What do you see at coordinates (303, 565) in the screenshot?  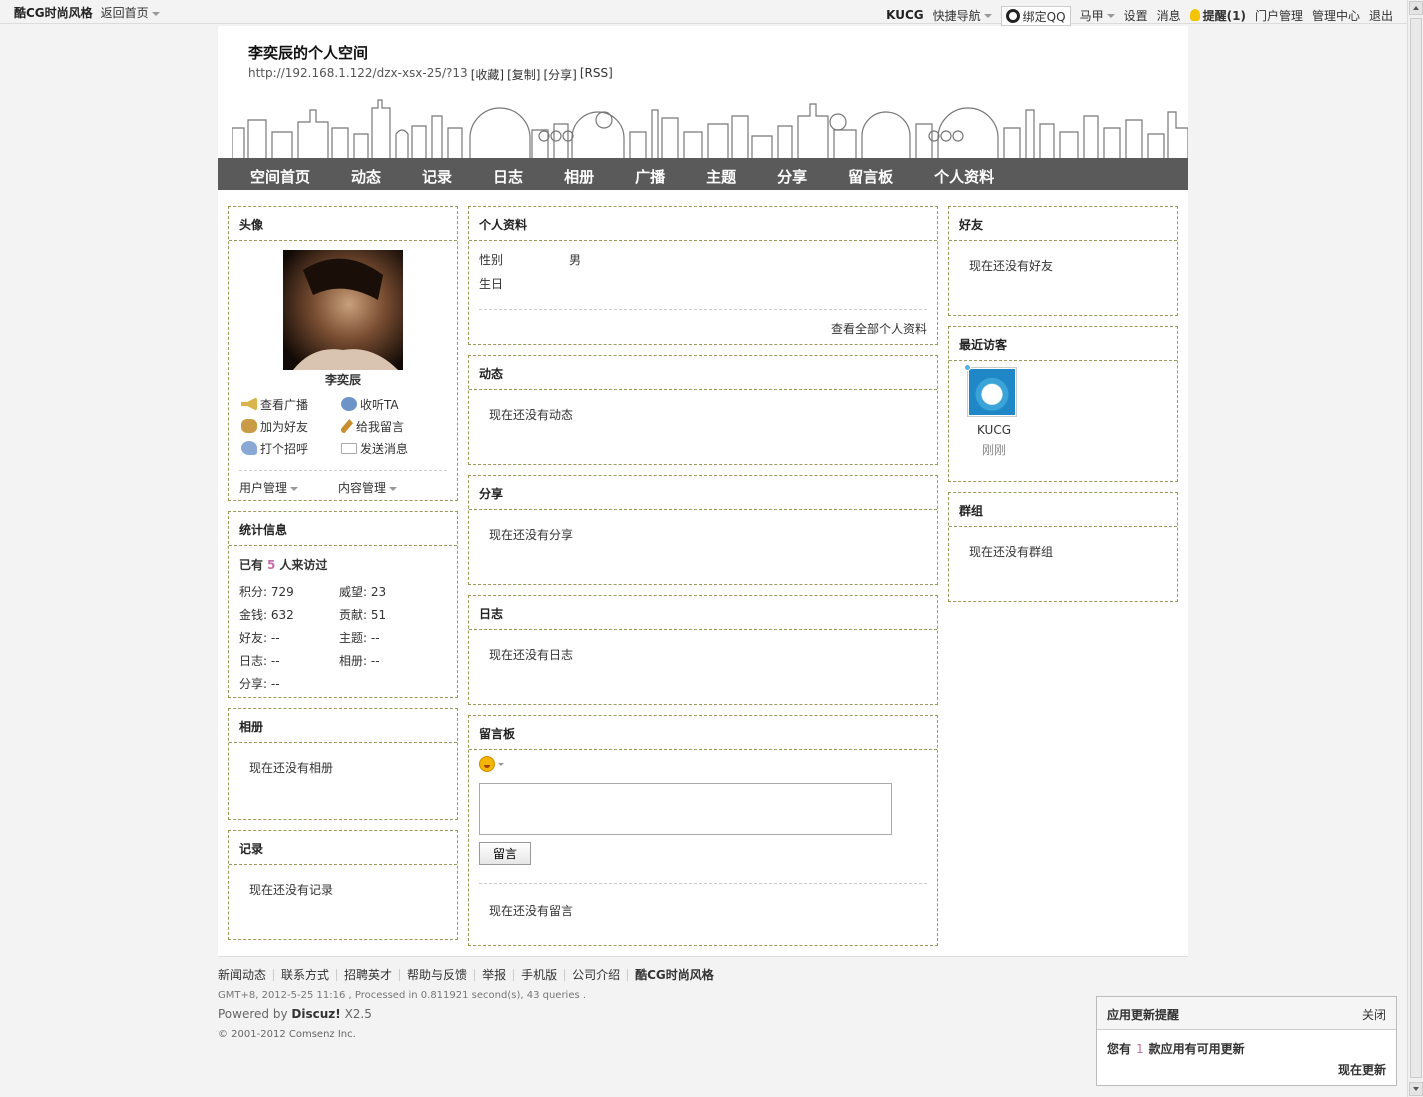 I see `visits-suffix: 人来访过` at bounding box center [303, 565].